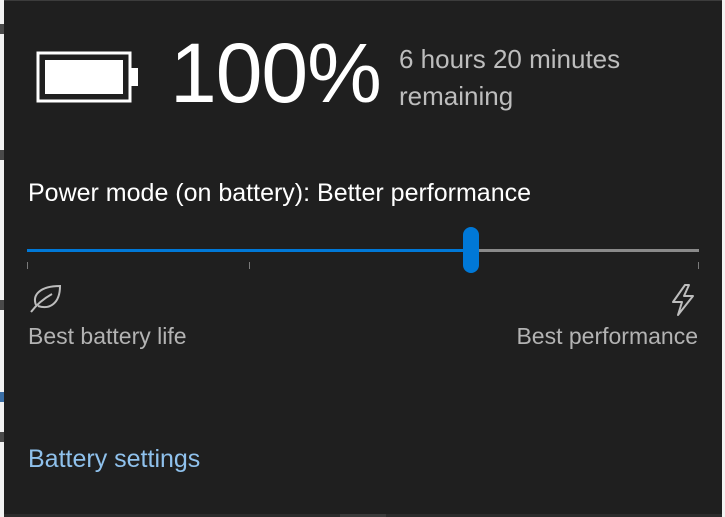  Describe the element at coordinates (510, 77) in the screenshot. I see `battery-time-remaining: 6 hours 20 minutes remaining` at that location.